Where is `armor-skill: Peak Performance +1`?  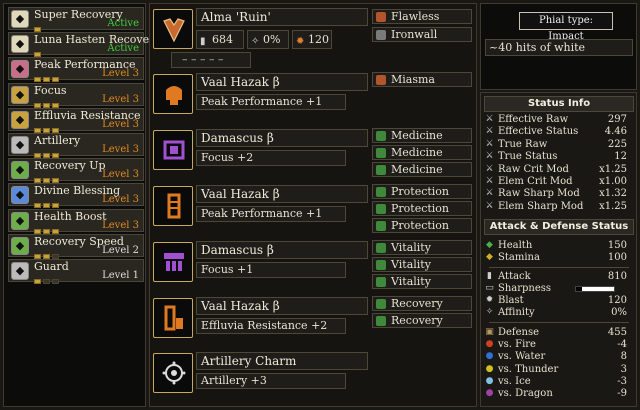
armor-skill: Peak Performance +1 is located at coordinates (271, 102).